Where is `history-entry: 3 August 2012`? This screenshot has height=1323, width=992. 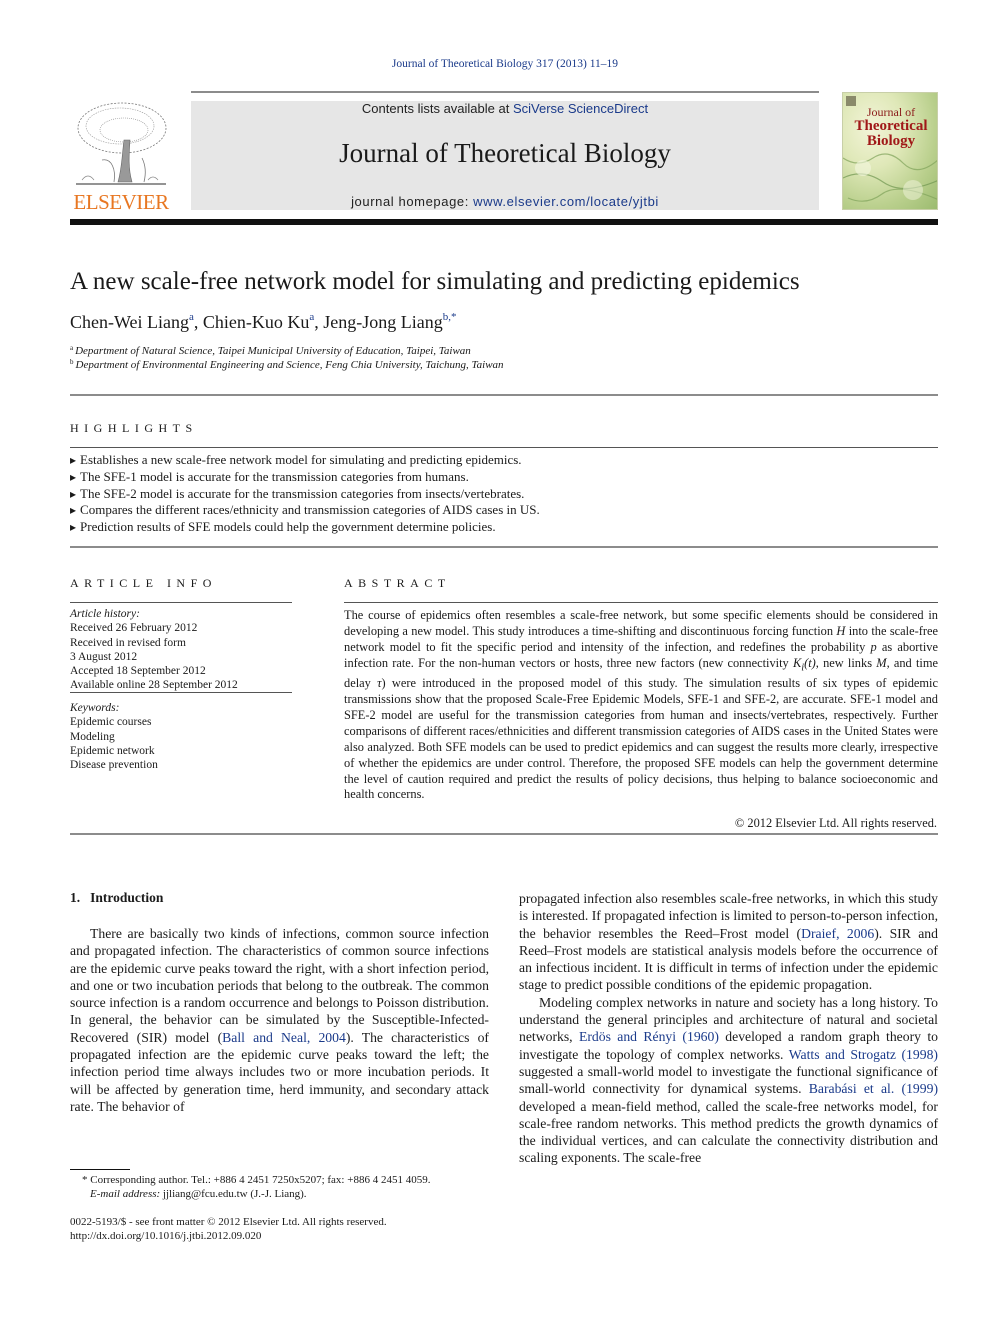
history-entry: 3 August 2012 is located at coordinates (104, 656).